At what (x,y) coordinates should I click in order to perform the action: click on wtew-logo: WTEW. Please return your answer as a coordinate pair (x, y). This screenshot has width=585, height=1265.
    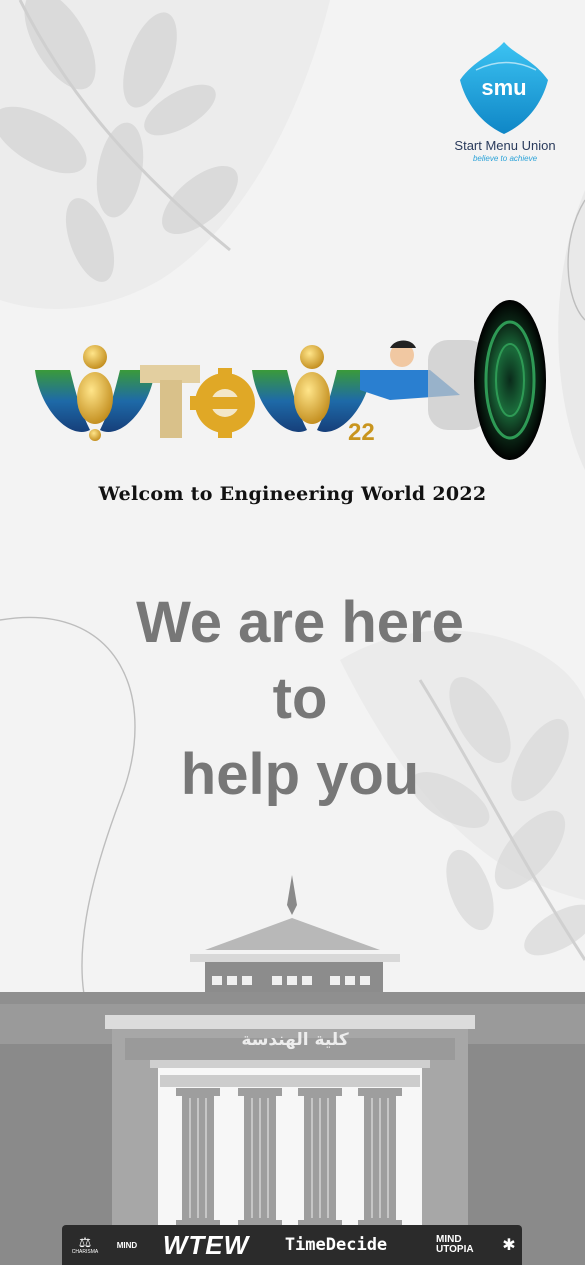
    Looking at the image, I should click on (206, 1245).